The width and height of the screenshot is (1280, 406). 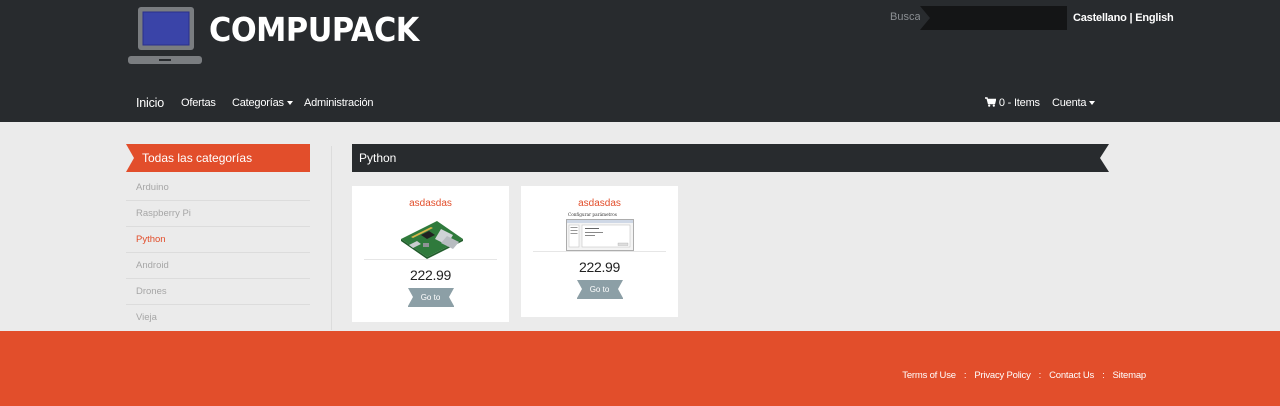 What do you see at coordinates (1154, 18) in the screenshot?
I see `lang-english-link: English` at bounding box center [1154, 18].